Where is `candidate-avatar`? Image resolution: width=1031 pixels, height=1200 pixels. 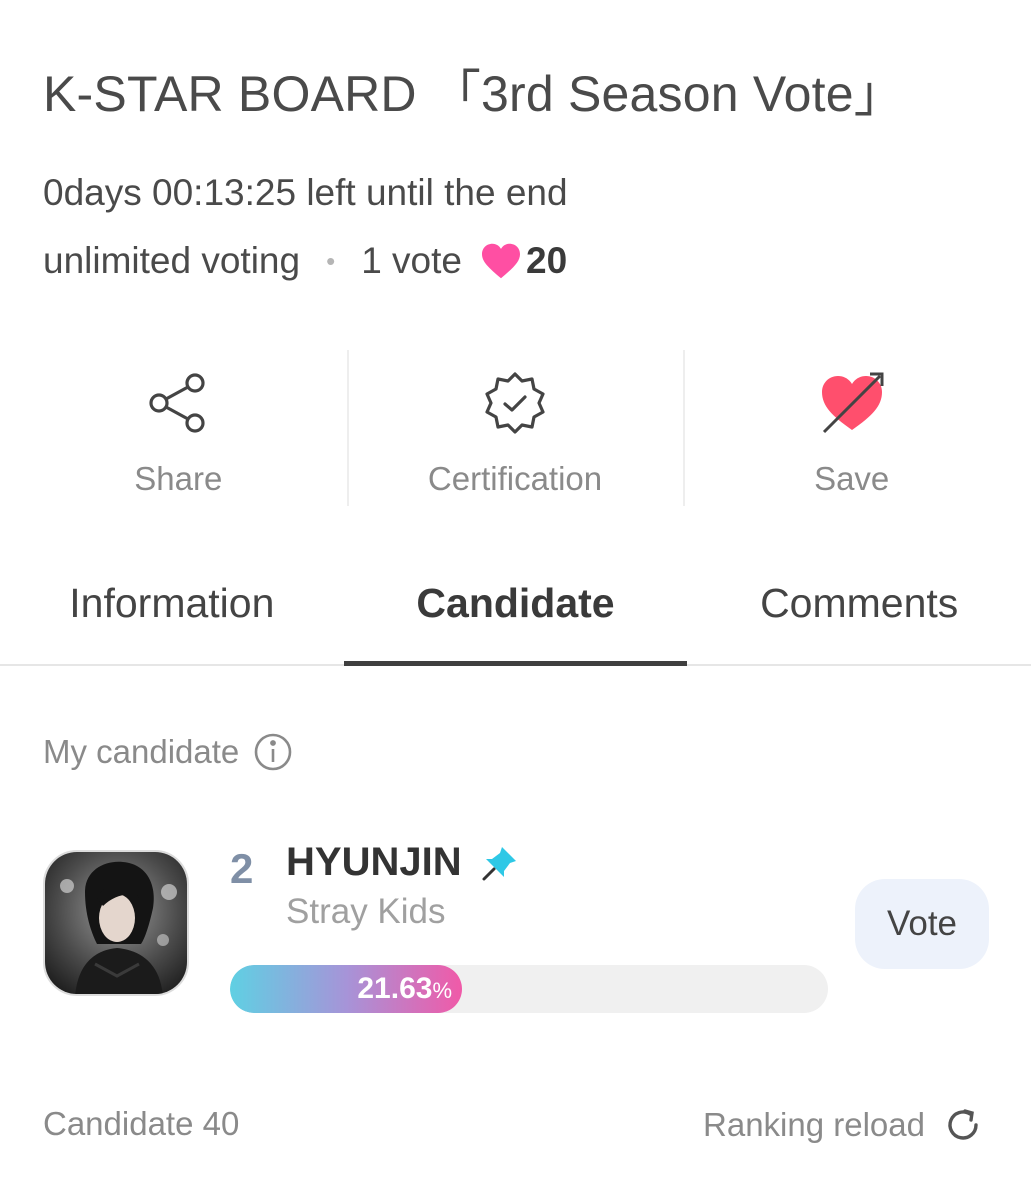
candidate-avatar is located at coordinates (116, 923).